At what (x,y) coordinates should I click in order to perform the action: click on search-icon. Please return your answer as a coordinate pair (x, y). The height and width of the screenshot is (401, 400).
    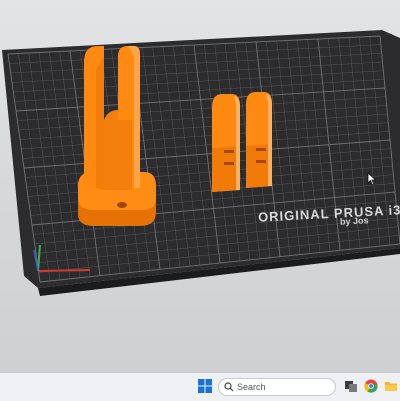
    Looking at the image, I should click on (229, 387).